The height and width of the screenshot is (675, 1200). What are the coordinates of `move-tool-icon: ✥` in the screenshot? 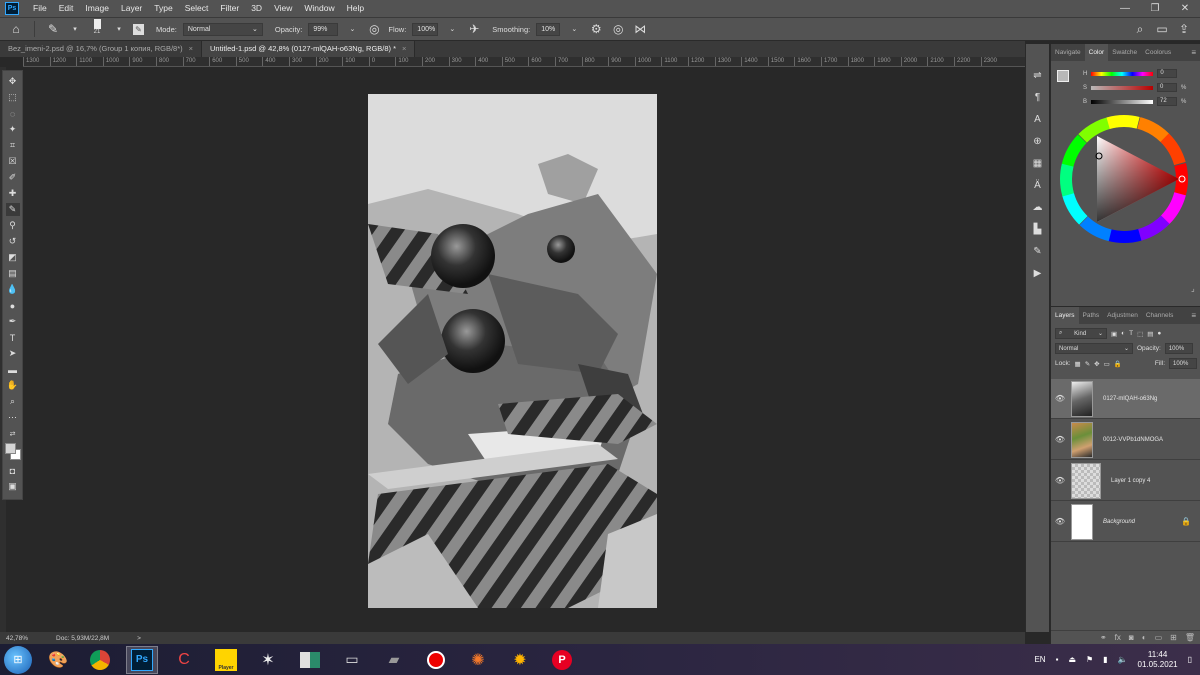 It's located at (13, 81).